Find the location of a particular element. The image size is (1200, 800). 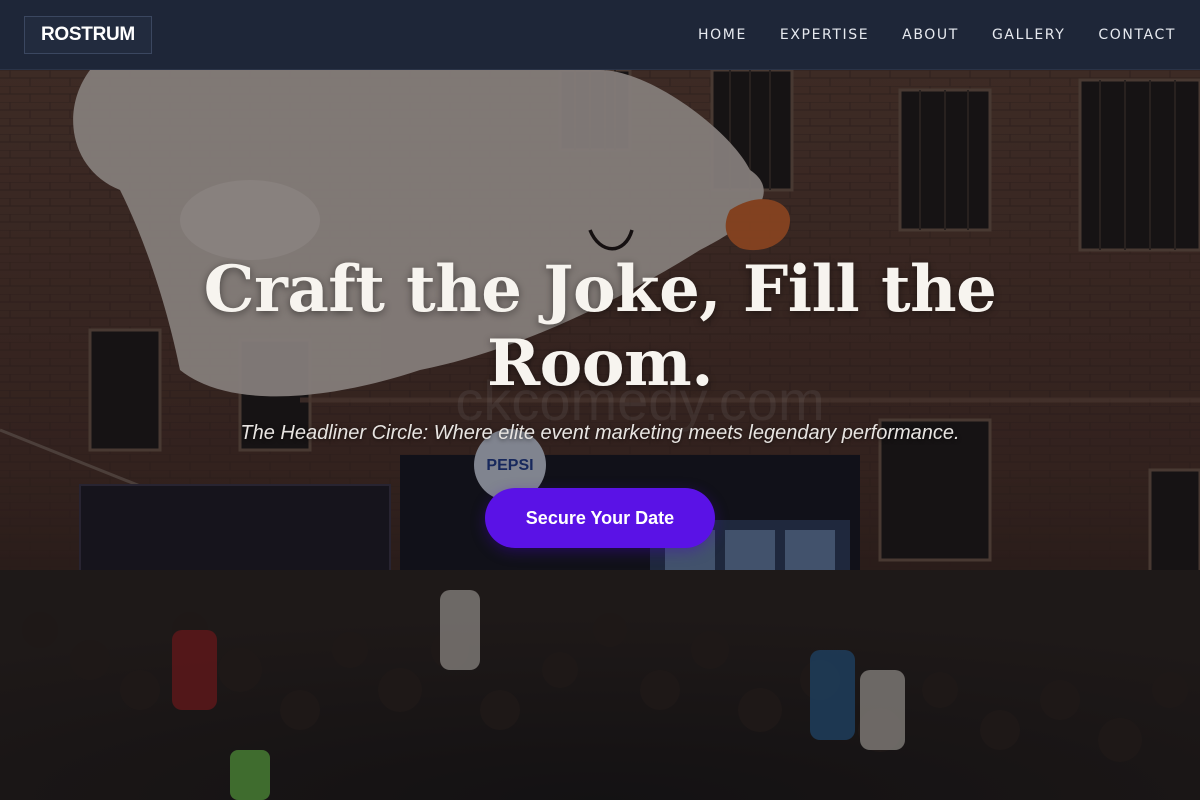

nav-gallery: GALLERY is located at coordinates (1028, 35).